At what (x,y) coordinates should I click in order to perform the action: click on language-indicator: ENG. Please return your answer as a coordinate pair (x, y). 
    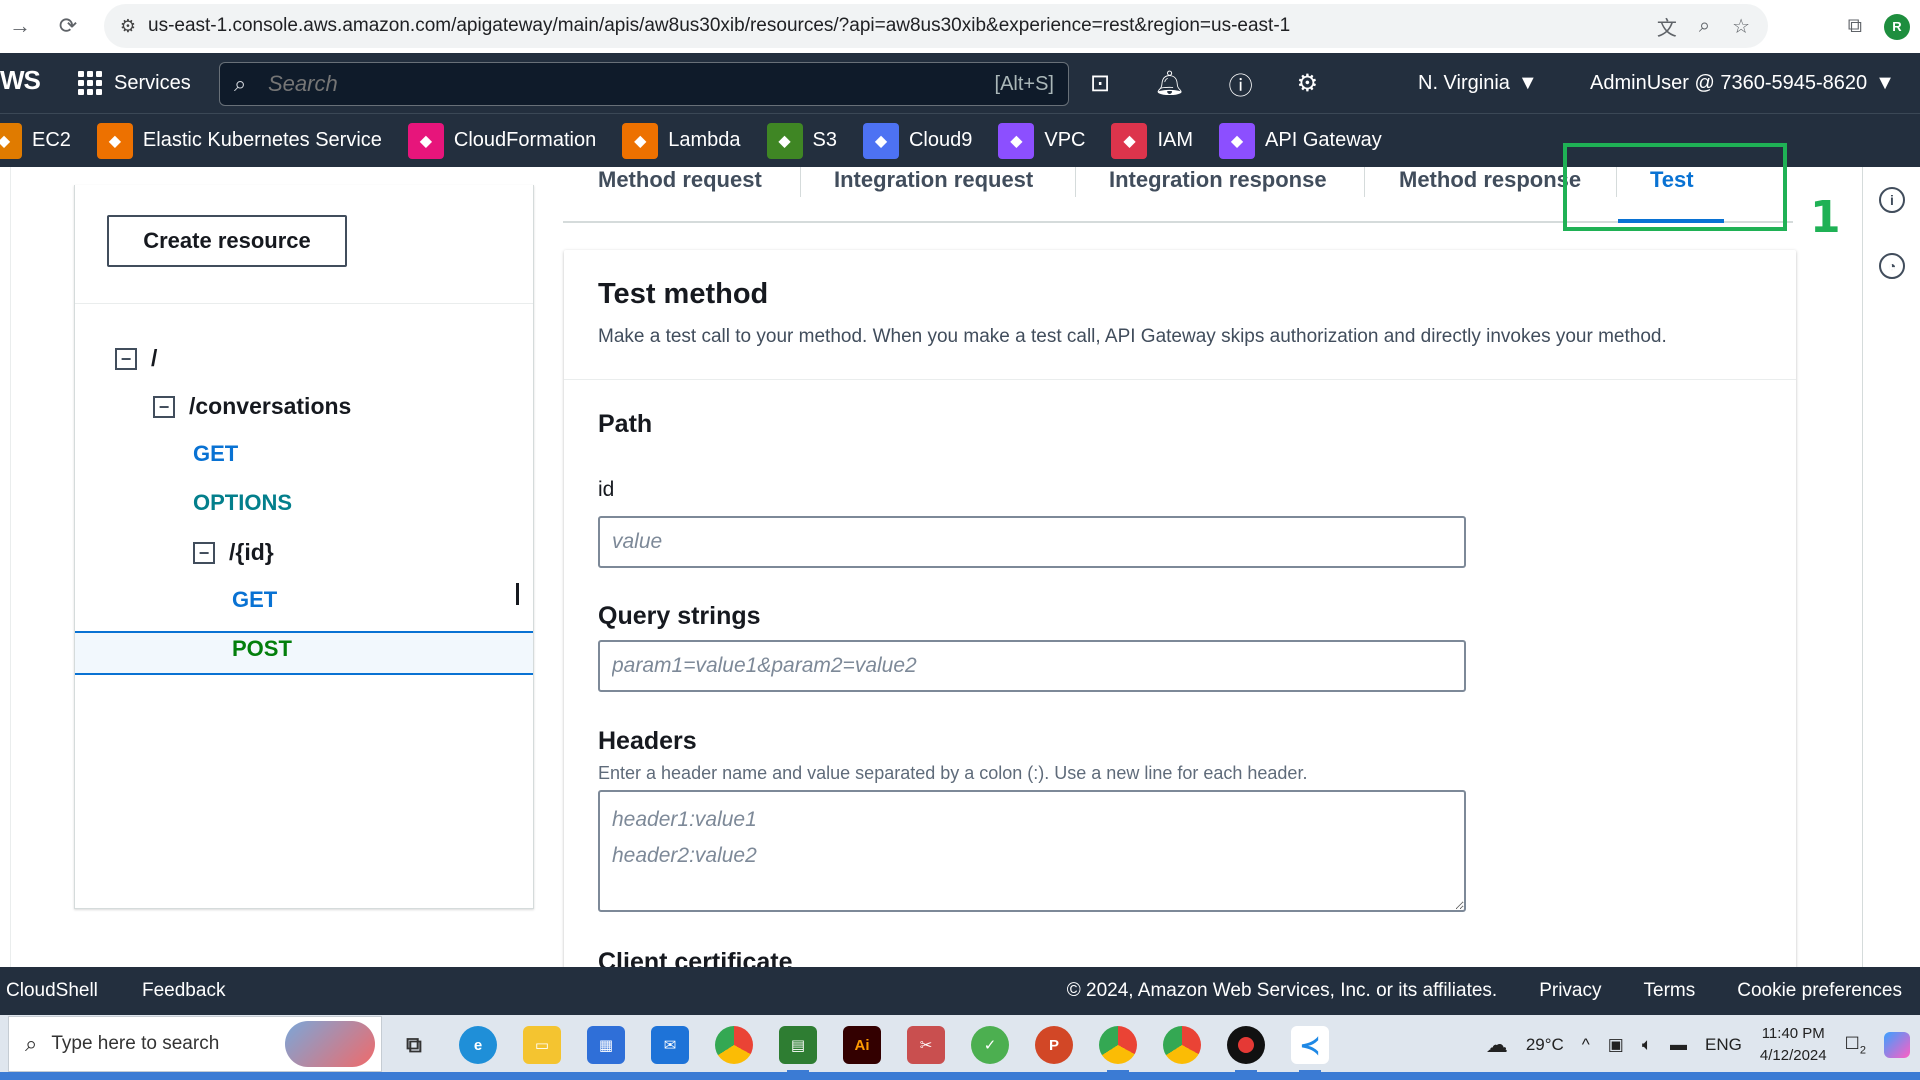
    Looking at the image, I should click on (1723, 1045).